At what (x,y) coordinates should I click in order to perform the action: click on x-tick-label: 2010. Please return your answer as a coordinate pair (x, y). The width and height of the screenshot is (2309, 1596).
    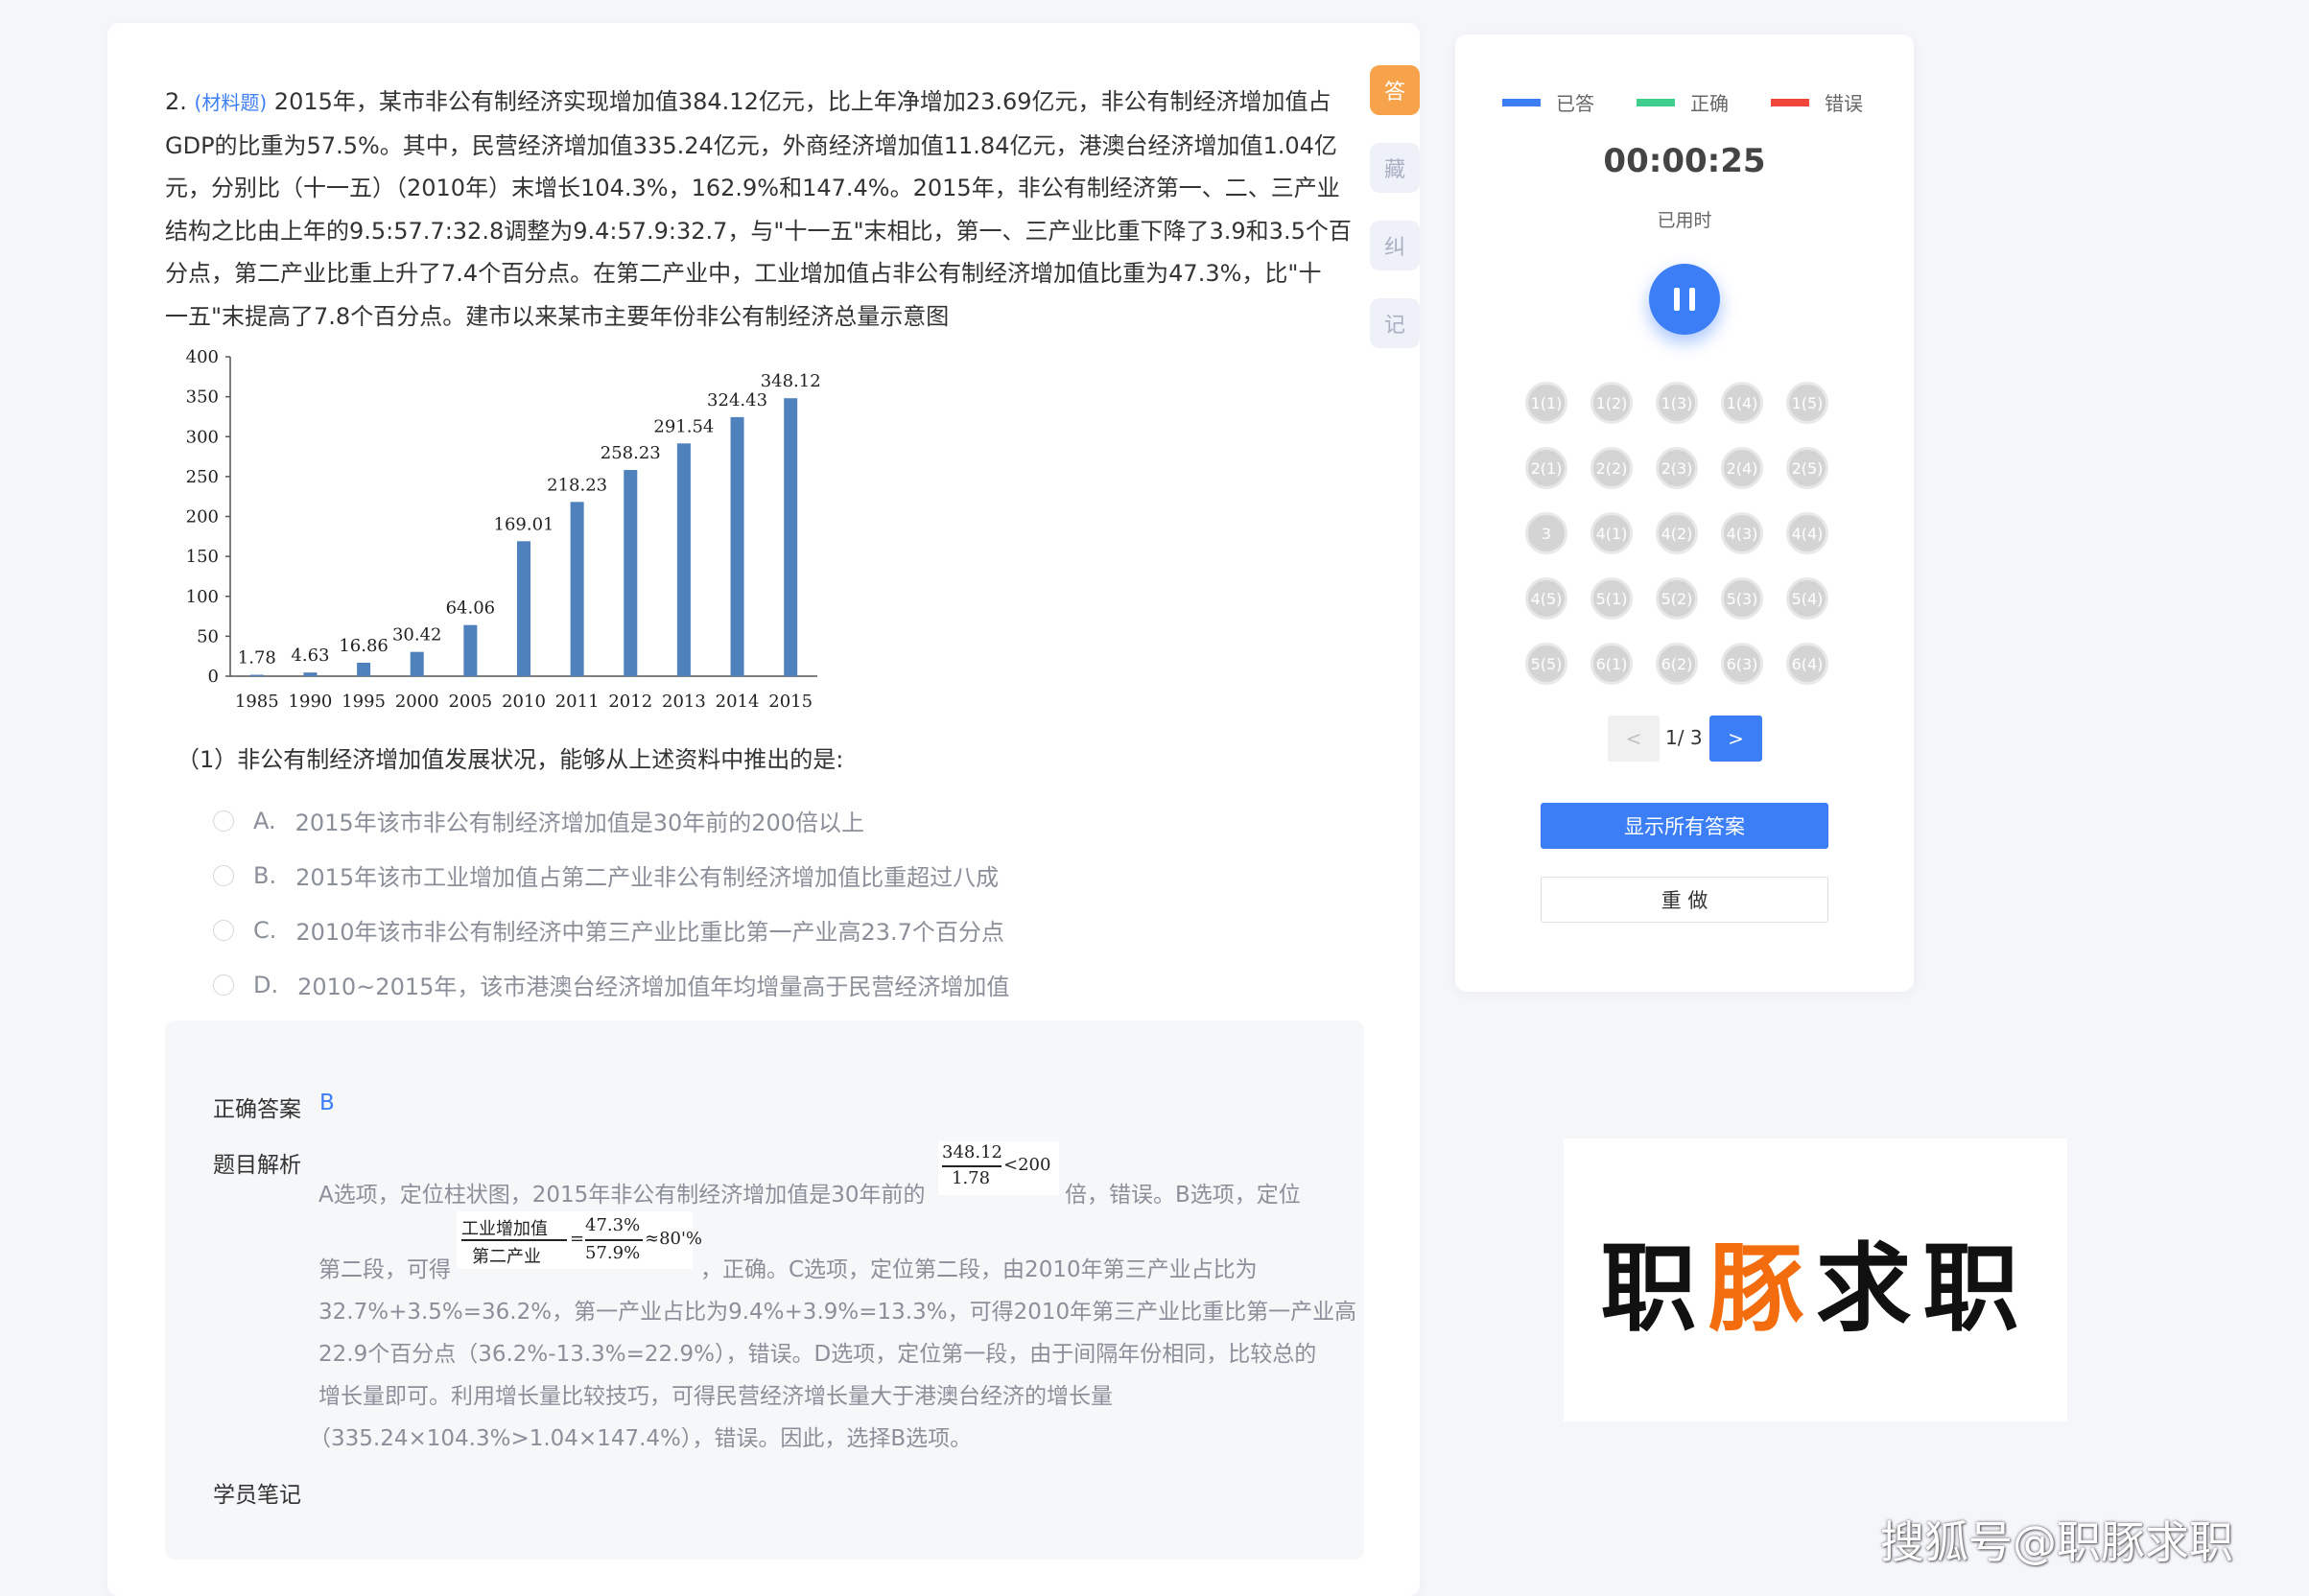
    Looking at the image, I should click on (524, 702).